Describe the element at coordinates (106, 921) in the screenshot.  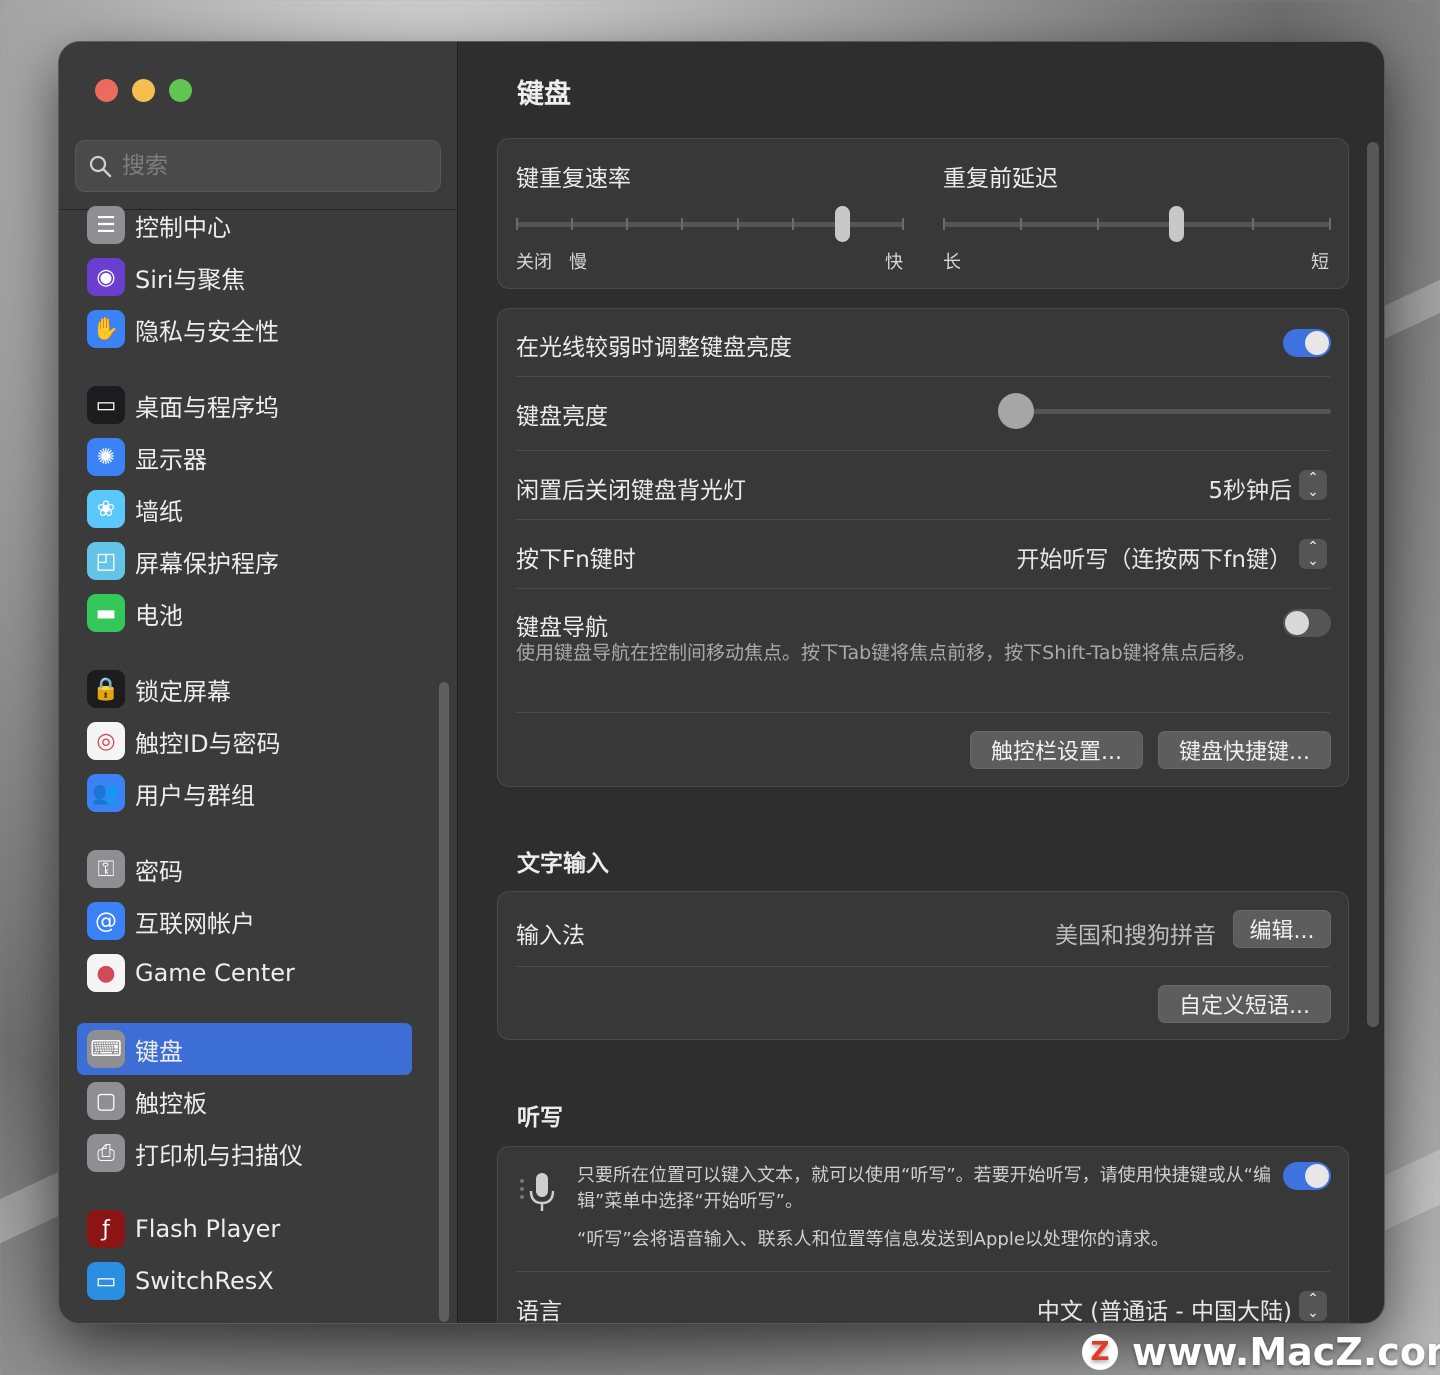
I see `at-icon: @` at that location.